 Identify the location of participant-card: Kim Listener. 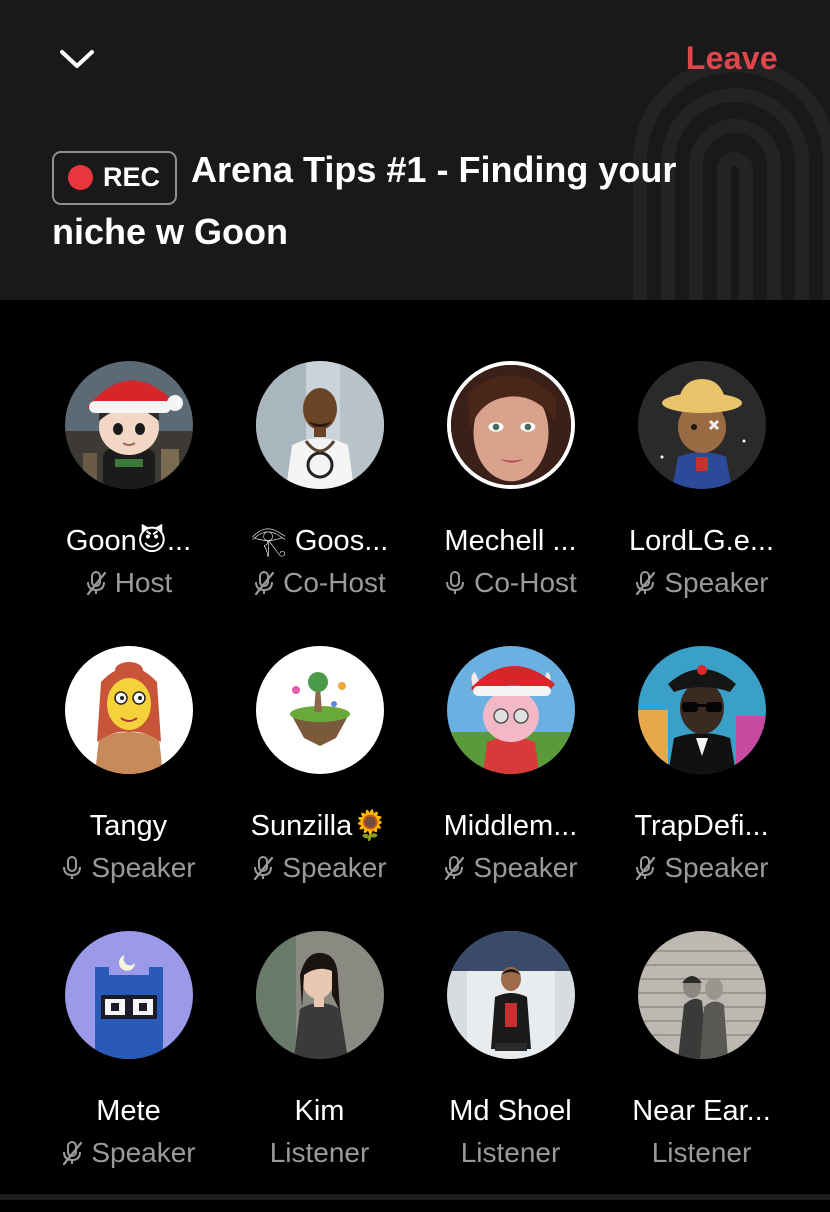
(319, 1069).